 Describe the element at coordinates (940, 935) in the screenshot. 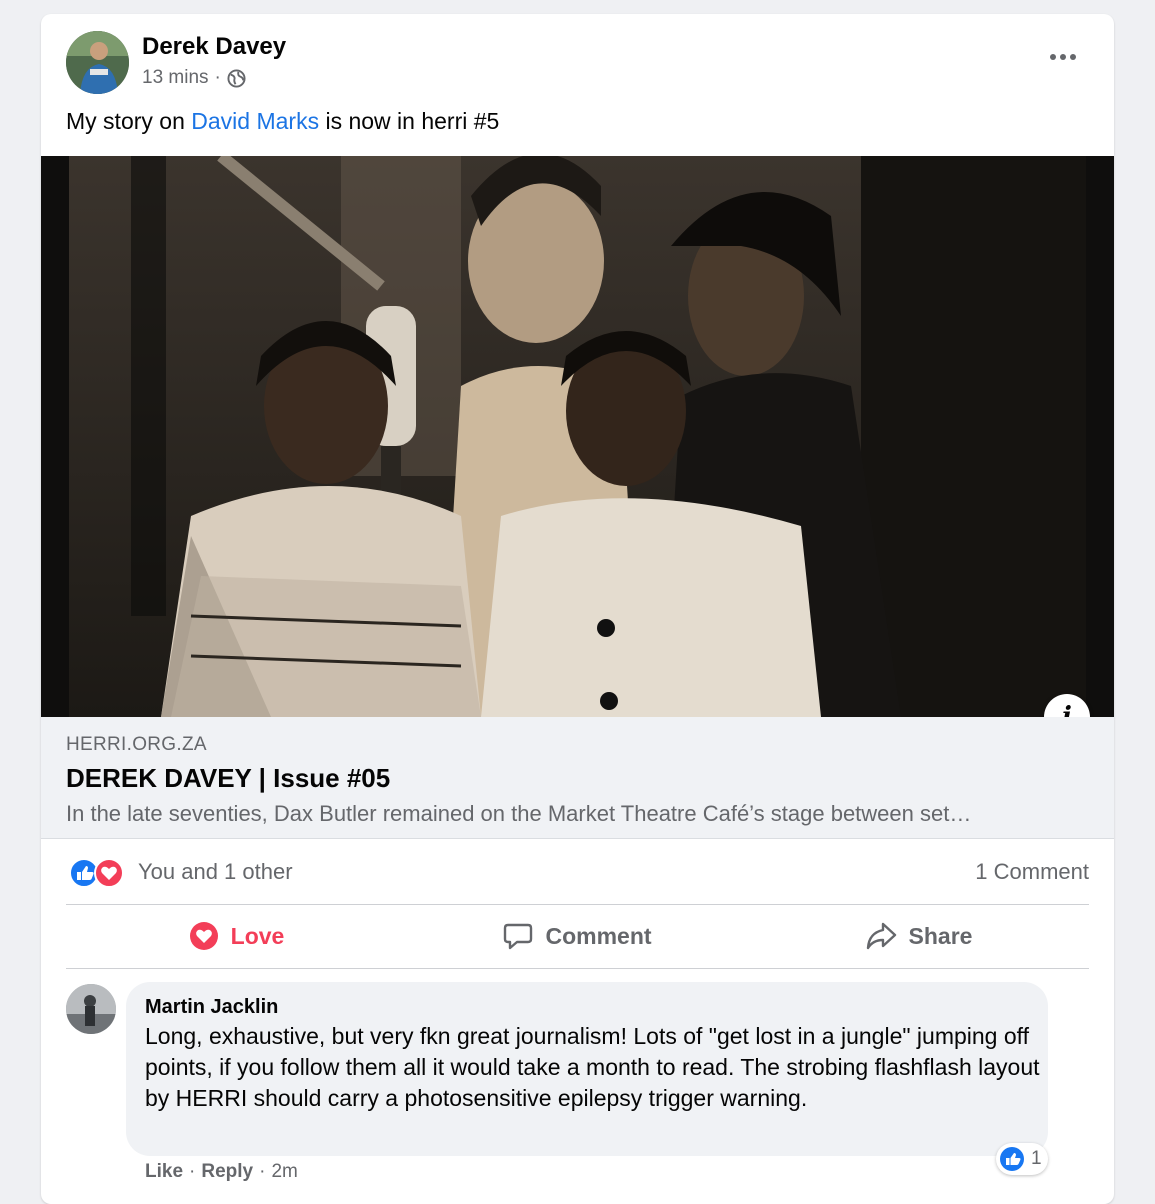

I see `share-label: Share` at that location.